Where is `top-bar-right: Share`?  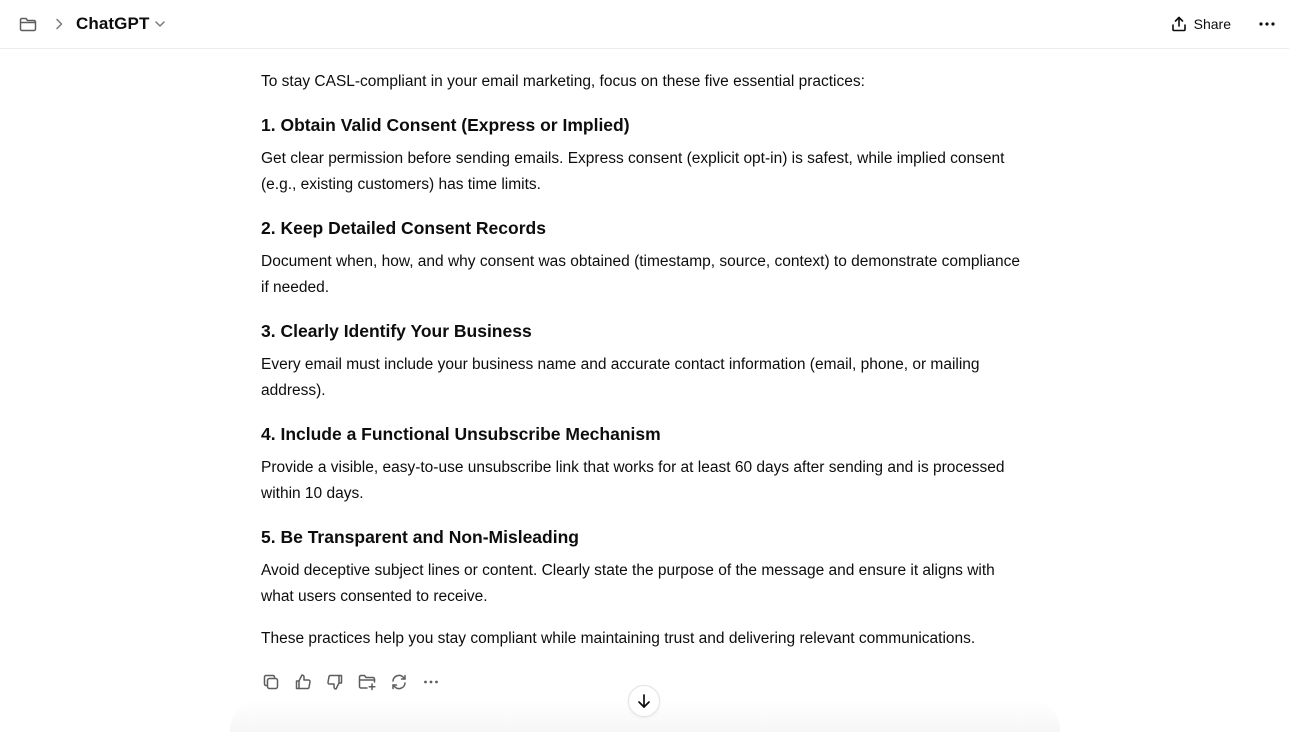 top-bar-right: Share is located at coordinates (1220, 24).